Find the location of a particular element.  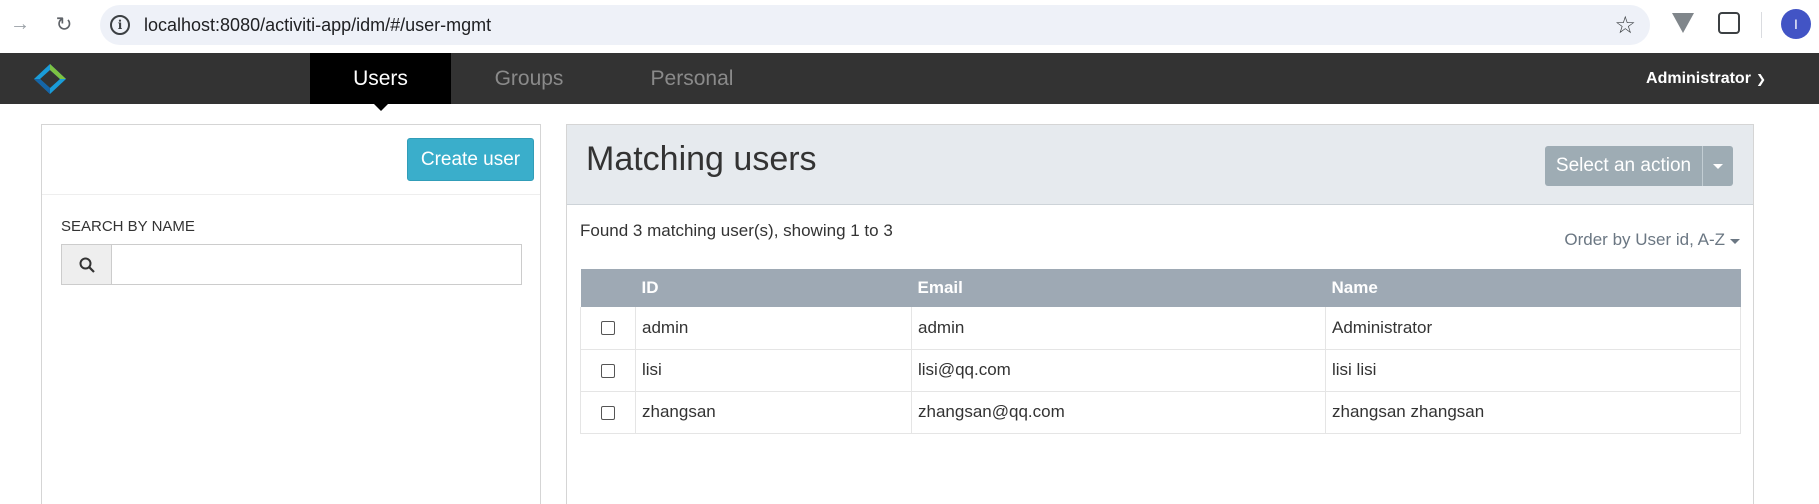

users-panel-header: Matching users Select an action is located at coordinates (1160, 165).